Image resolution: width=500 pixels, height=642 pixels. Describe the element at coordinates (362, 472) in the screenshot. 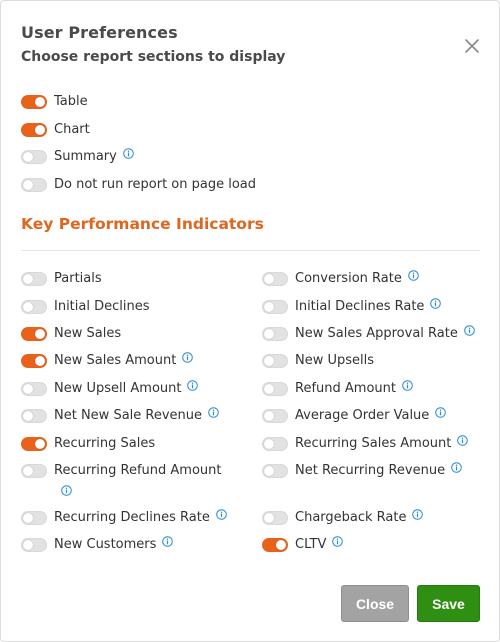

I see `option-net-recurring-revenue: Net Recurring Revenue` at that location.